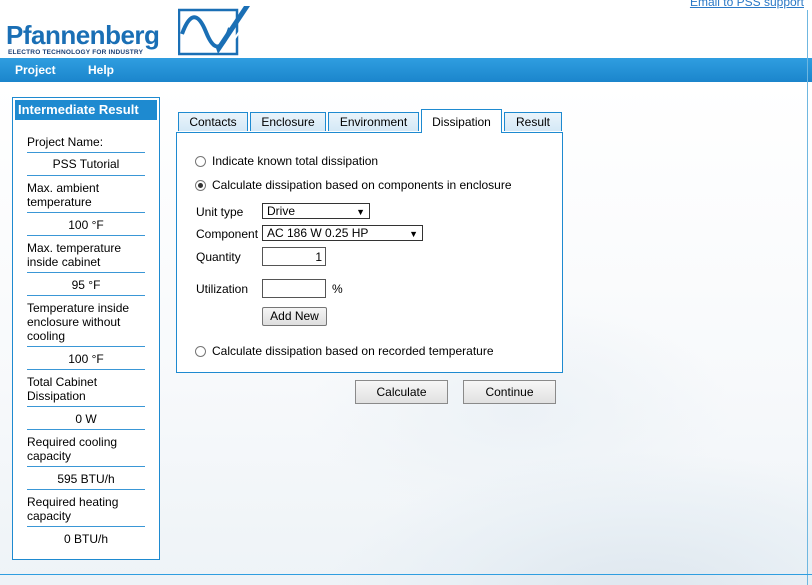 This screenshot has width=812, height=585. What do you see at coordinates (86, 164) in the screenshot?
I see `project-name-value: PSS Tutorial` at bounding box center [86, 164].